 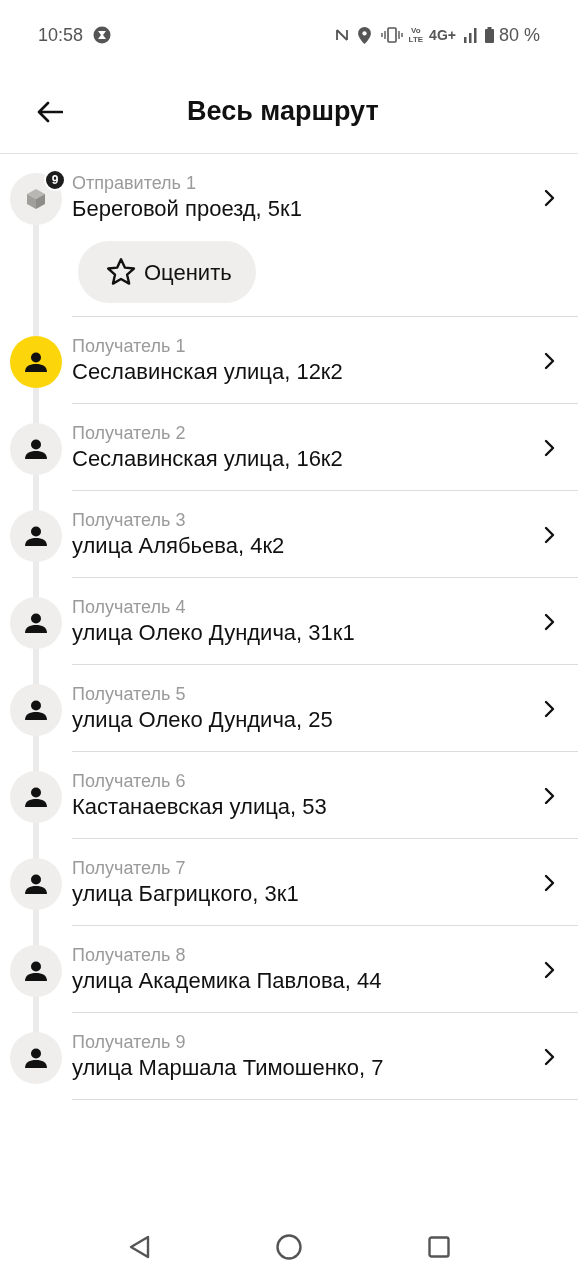 I want to click on stop-label: Получатель 8, so click(x=129, y=955).